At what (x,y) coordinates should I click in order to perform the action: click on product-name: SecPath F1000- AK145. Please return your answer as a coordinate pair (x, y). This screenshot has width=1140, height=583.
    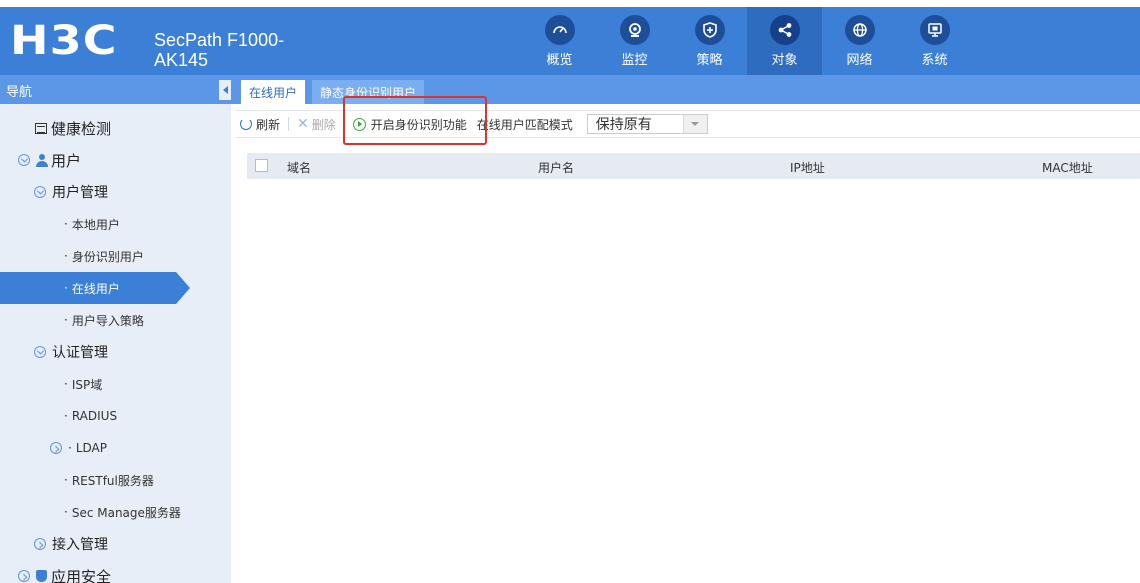
    Looking at the image, I should click on (219, 50).